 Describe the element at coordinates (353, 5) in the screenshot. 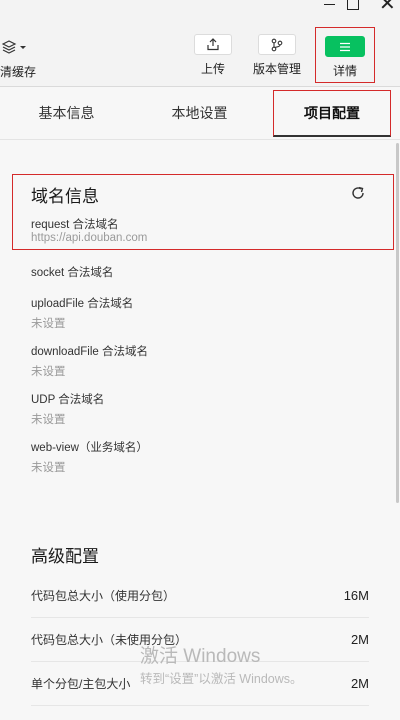

I see `maximize-icon` at that location.